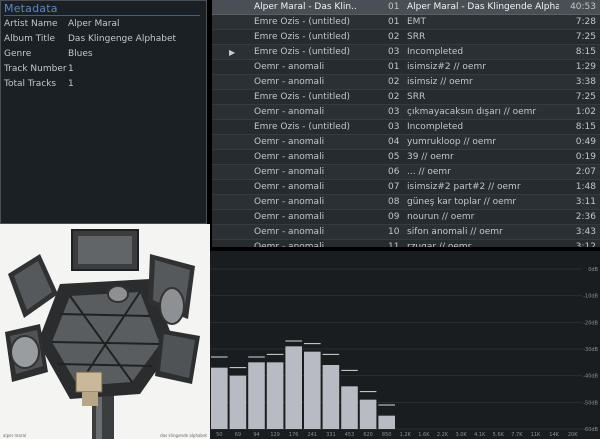  Describe the element at coordinates (406, 22) in the screenshot. I see `playlist-row: Emre Ozis - (untitled) 01 EMT 7:28` at that location.